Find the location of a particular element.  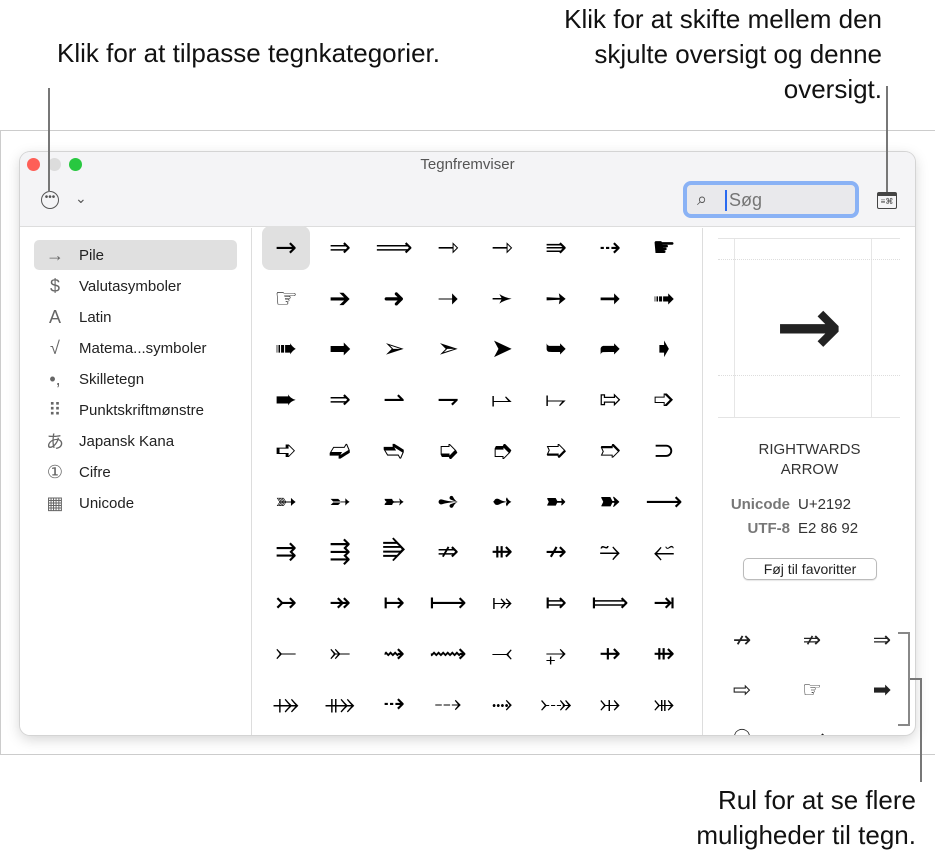

character-cell: ⇥ is located at coordinates (664, 603).